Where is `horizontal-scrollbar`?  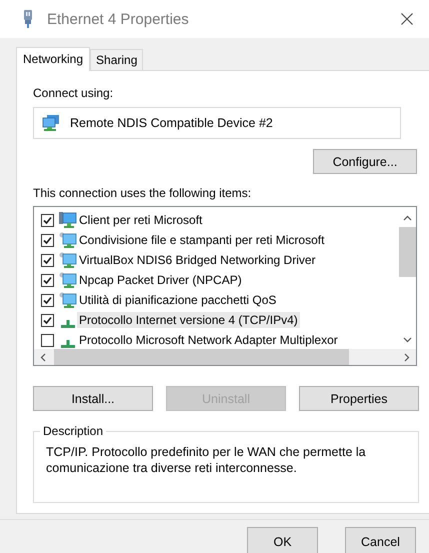 horizontal-scrollbar is located at coordinates (225, 357).